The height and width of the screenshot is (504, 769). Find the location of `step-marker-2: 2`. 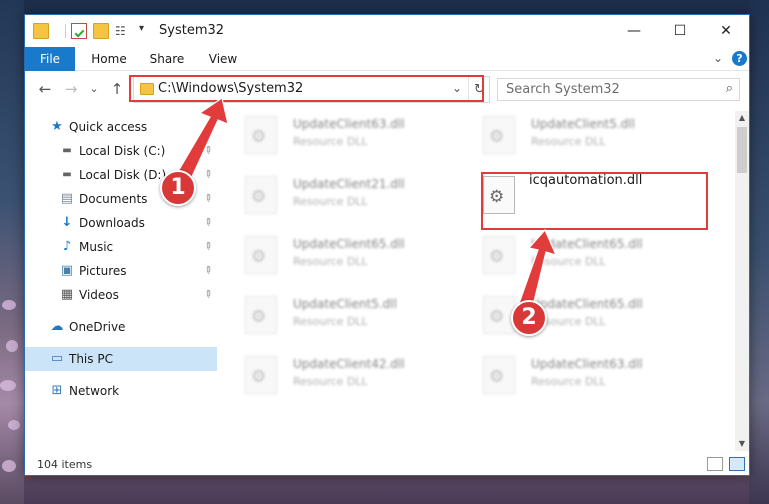

step-marker-2: 2 is located at coordinates (529, 318).